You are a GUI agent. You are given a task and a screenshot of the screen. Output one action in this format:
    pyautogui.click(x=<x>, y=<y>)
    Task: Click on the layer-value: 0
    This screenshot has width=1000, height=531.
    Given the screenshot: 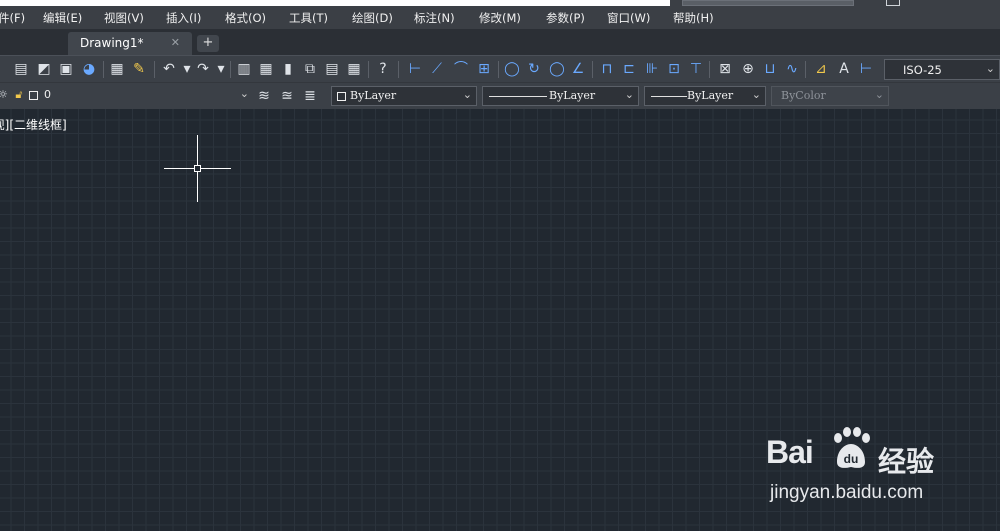 What is the action you would take?
    pyautogui.click(x=47, y=94)
    